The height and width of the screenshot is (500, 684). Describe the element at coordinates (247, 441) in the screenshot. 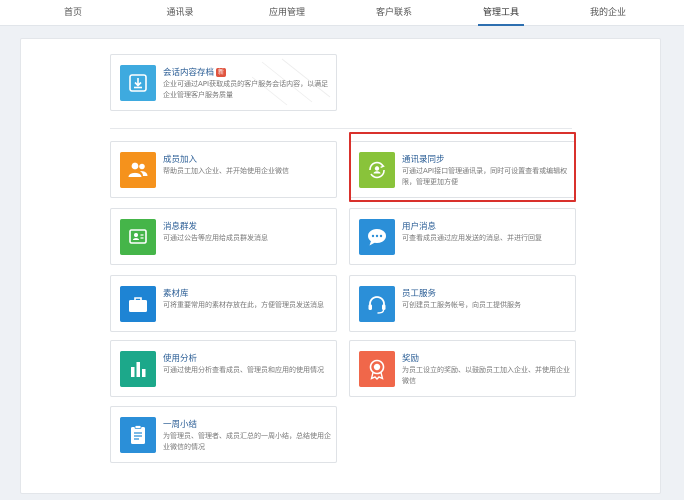

I see `card-desc: 为管理员、管理者、成员汇总的一周小结，总结使用企业微信的情况` at that location.